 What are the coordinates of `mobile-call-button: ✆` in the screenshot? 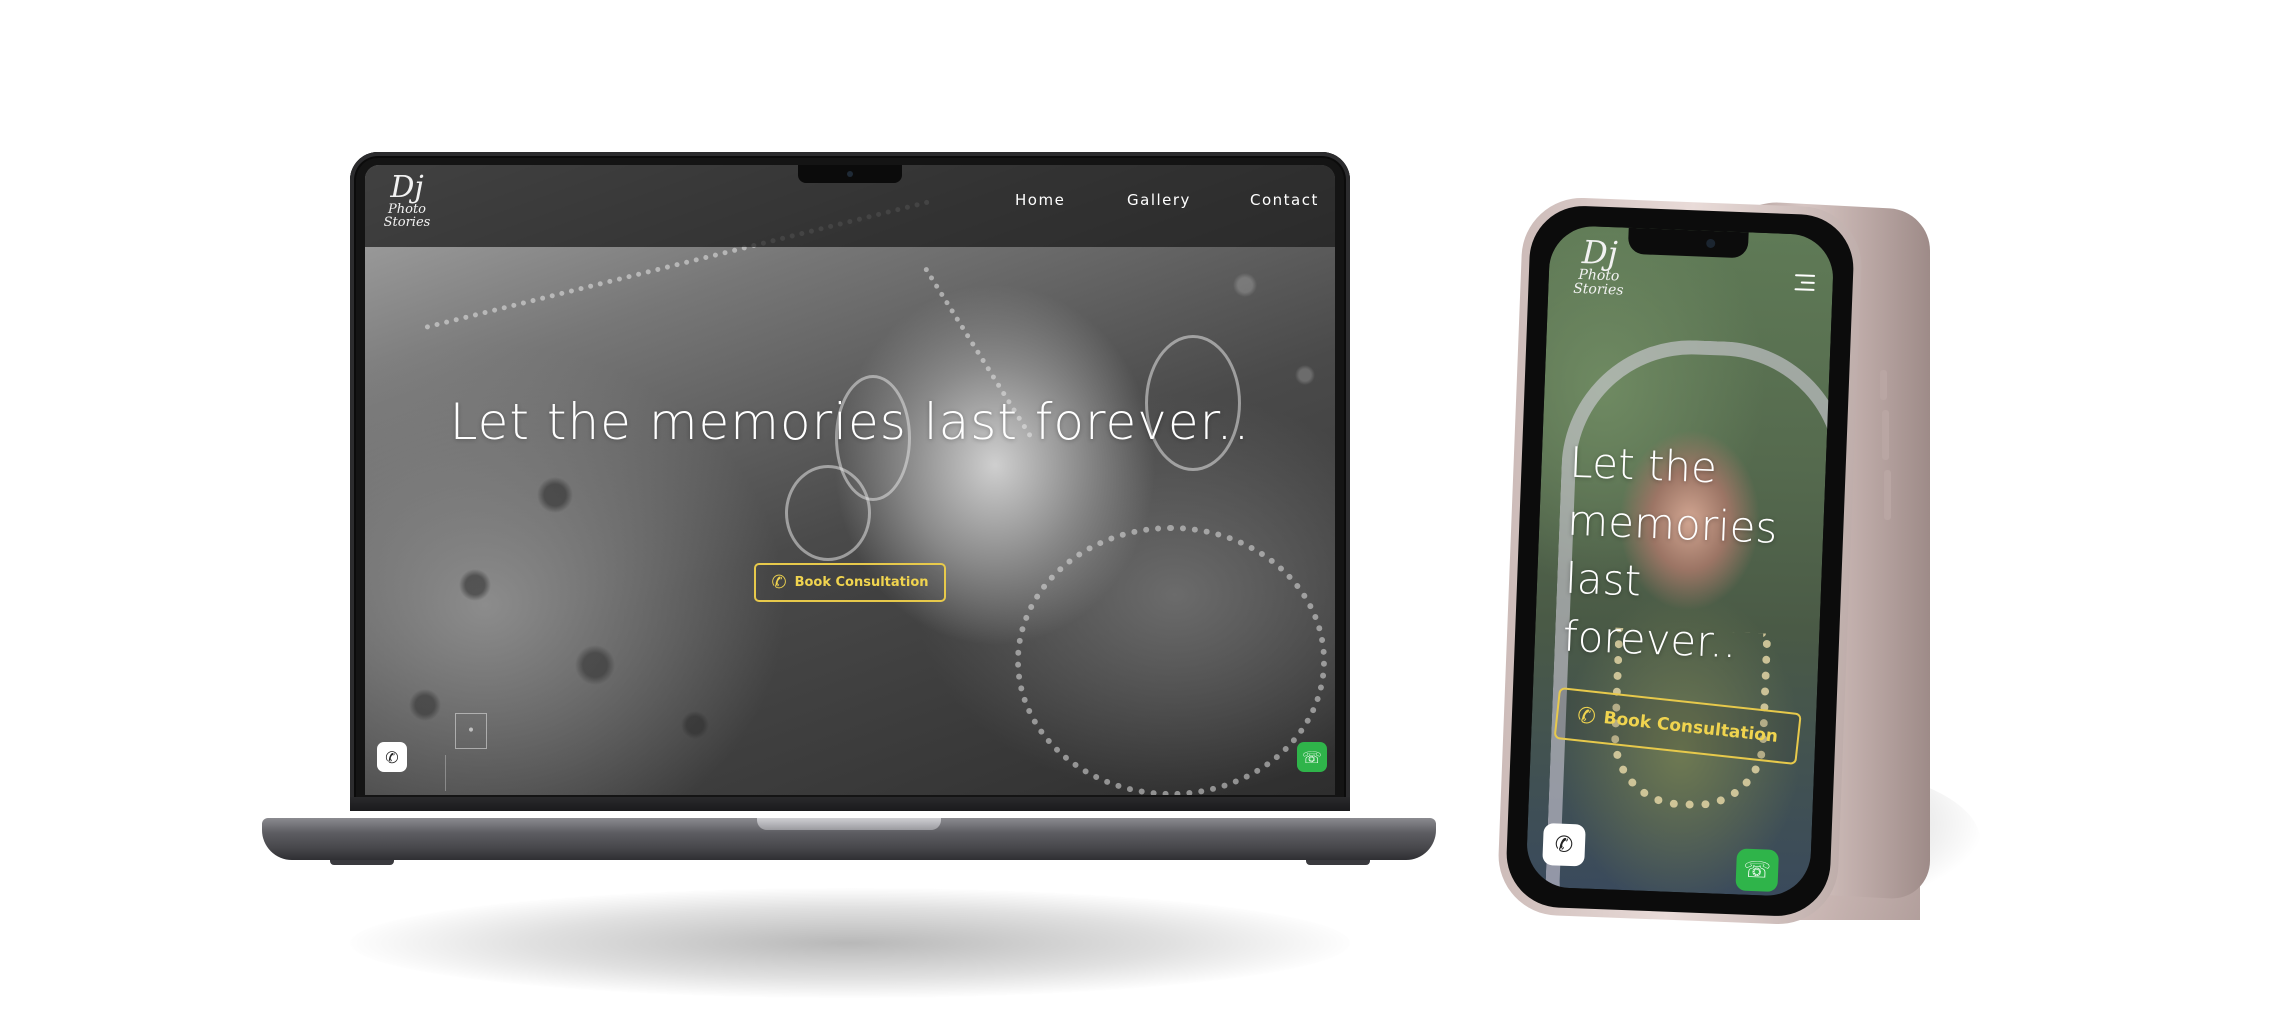 It's located at (1564, 844).